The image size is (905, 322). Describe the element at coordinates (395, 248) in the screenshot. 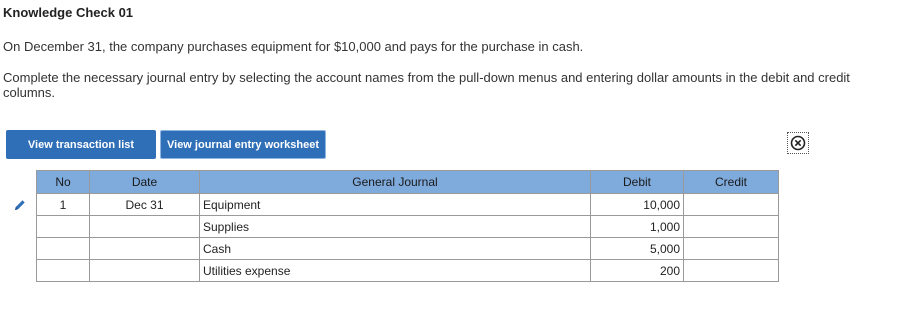

I see `account-name: Cash` at that location.